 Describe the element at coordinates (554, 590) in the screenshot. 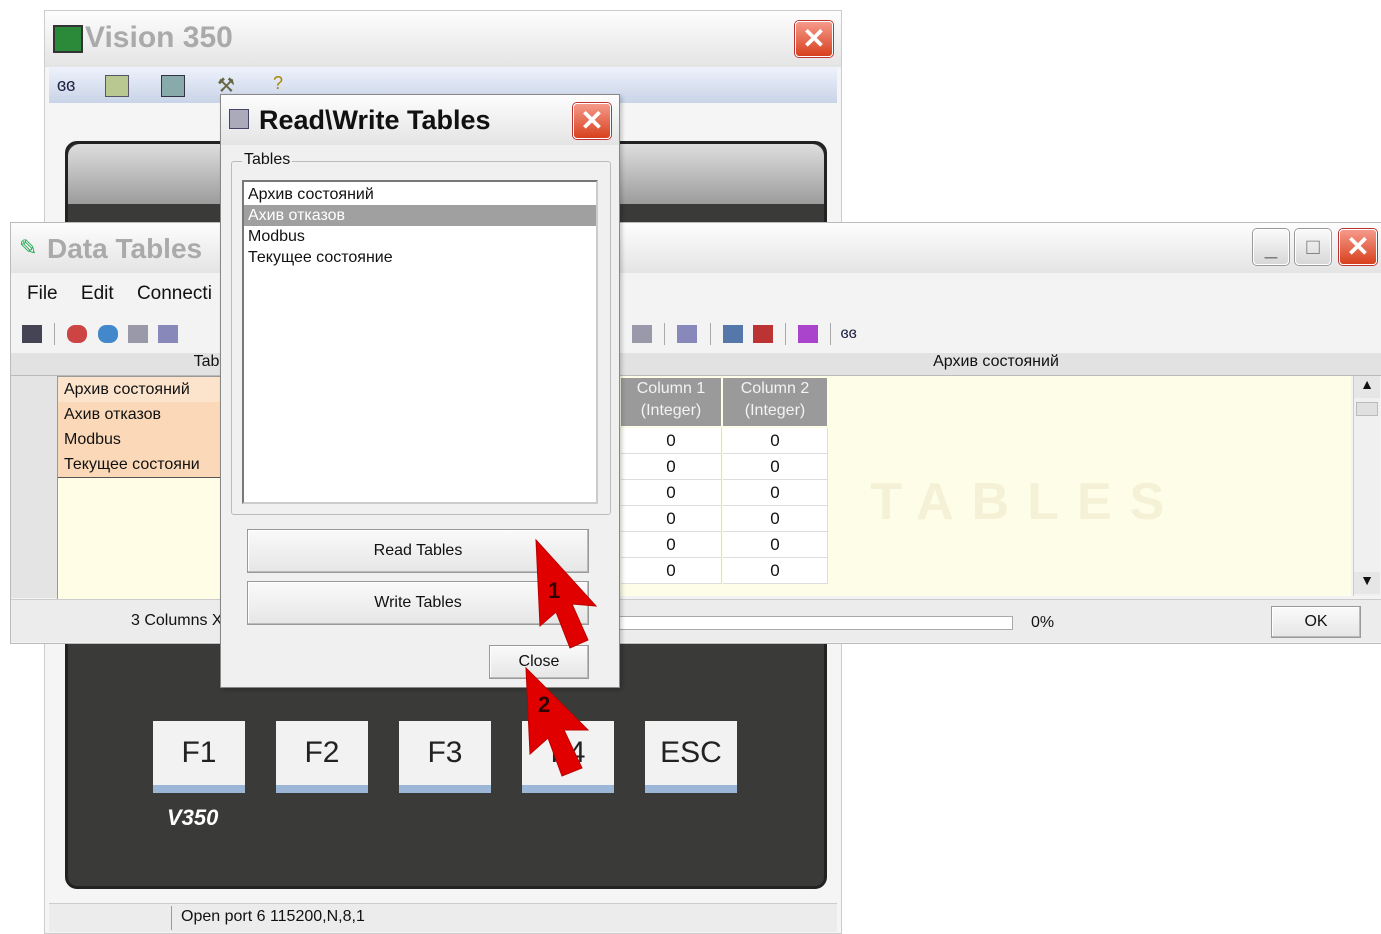

I see `arrow-1-label: 1` at that location.